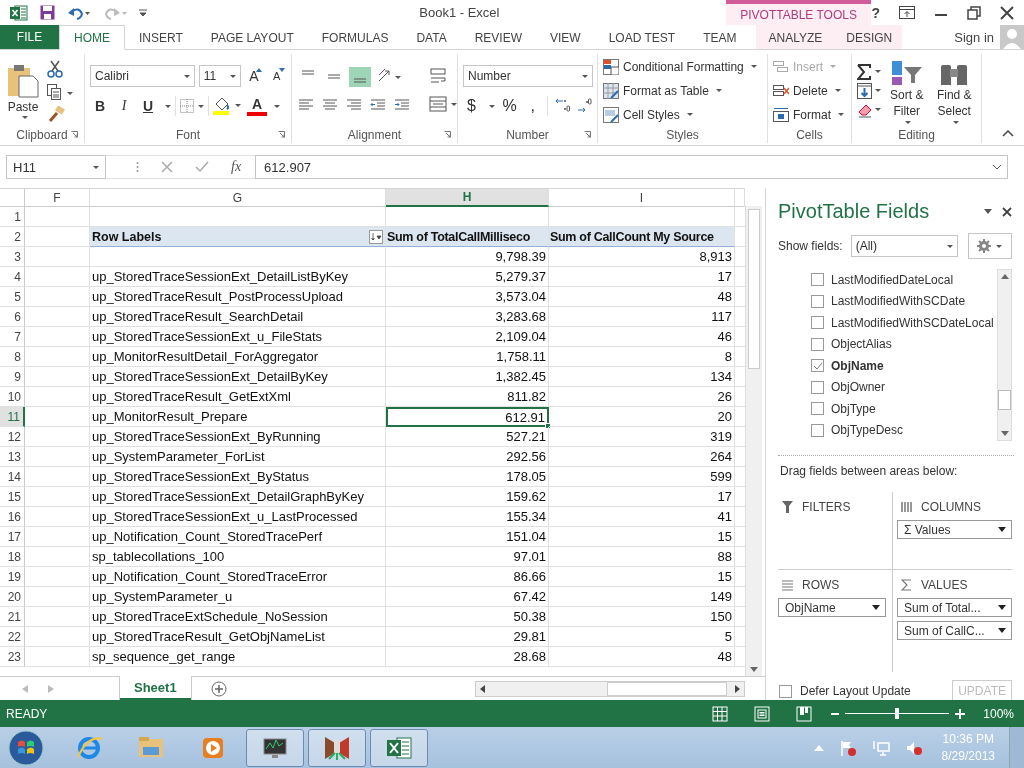 This screenshot has height=768, width=1024. Describe the element at coordinates (12, 517) in the screenshot. I see `row-header: 16` at that location.